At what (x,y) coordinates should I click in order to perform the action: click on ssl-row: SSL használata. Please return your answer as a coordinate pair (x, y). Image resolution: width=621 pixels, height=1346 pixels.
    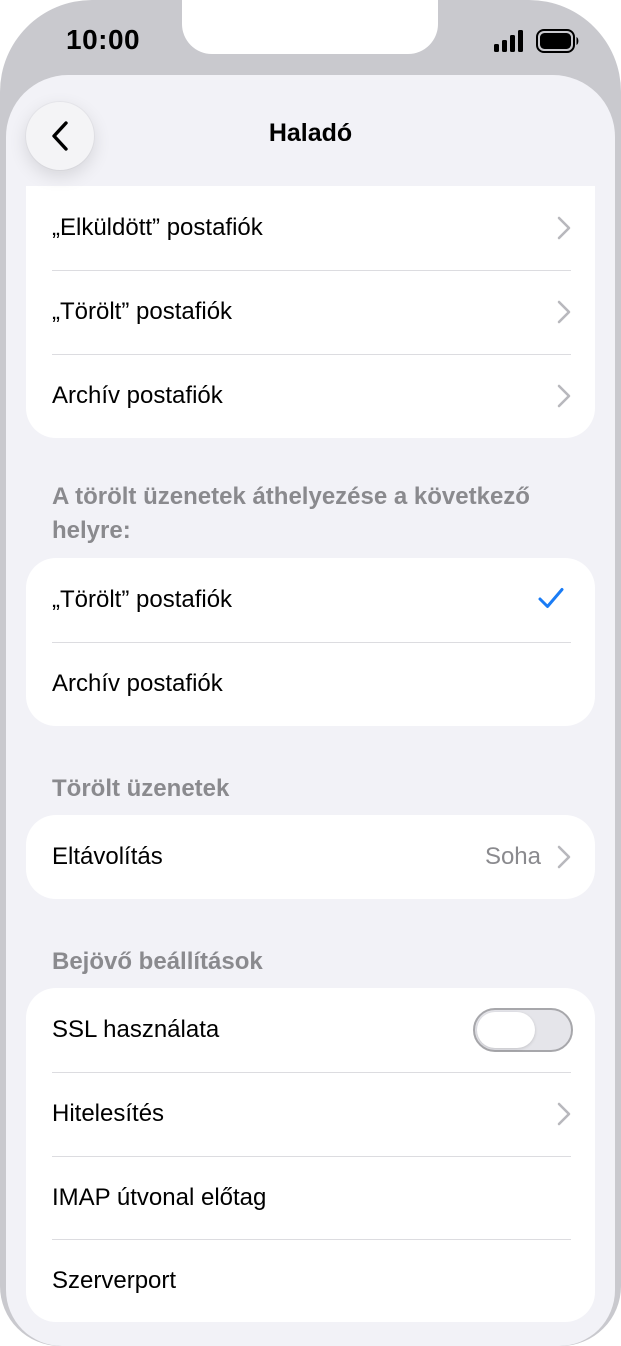
    Looking at the image, I should click on (310, 1030).